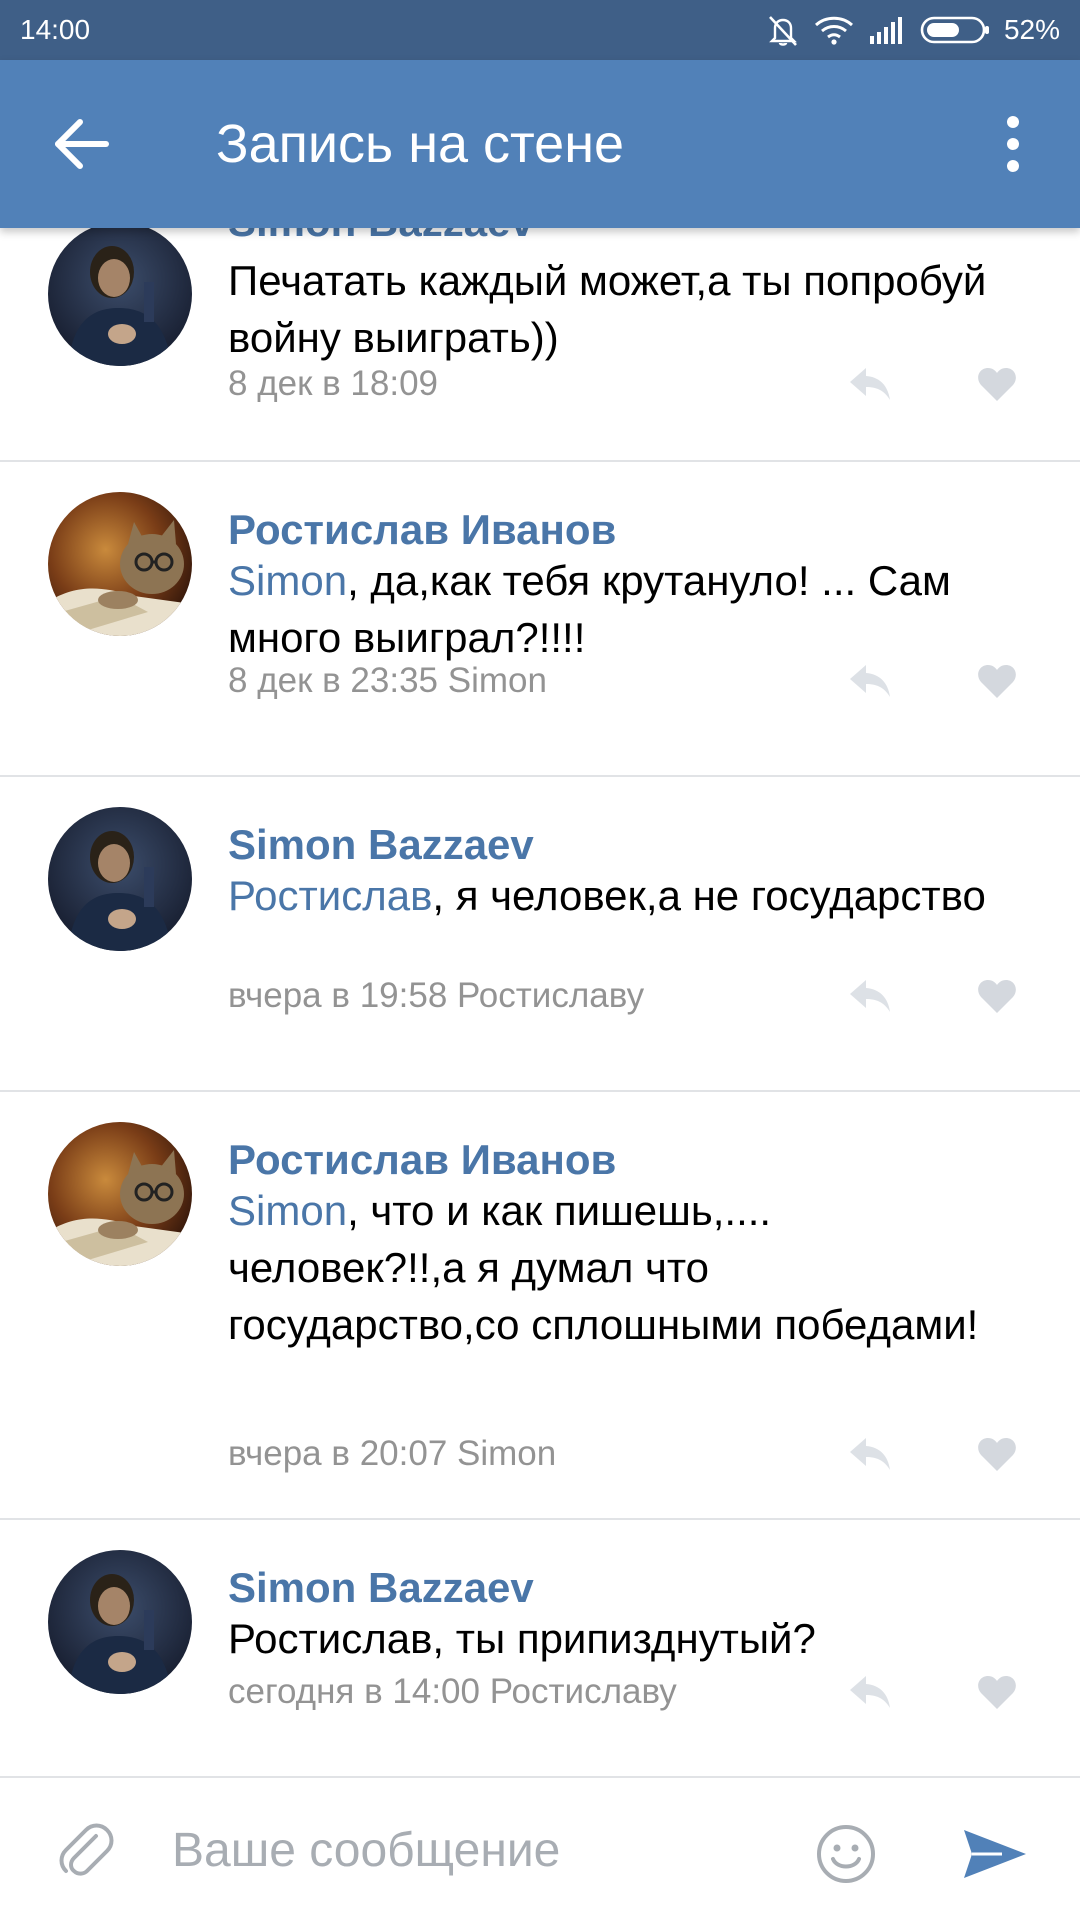 The height and width of the screenshot is (1920, 1080). What do you see at coordinates (82, 144) in the screenshot?
I see `arrow-left-icon` at bounding box center [82, 144].